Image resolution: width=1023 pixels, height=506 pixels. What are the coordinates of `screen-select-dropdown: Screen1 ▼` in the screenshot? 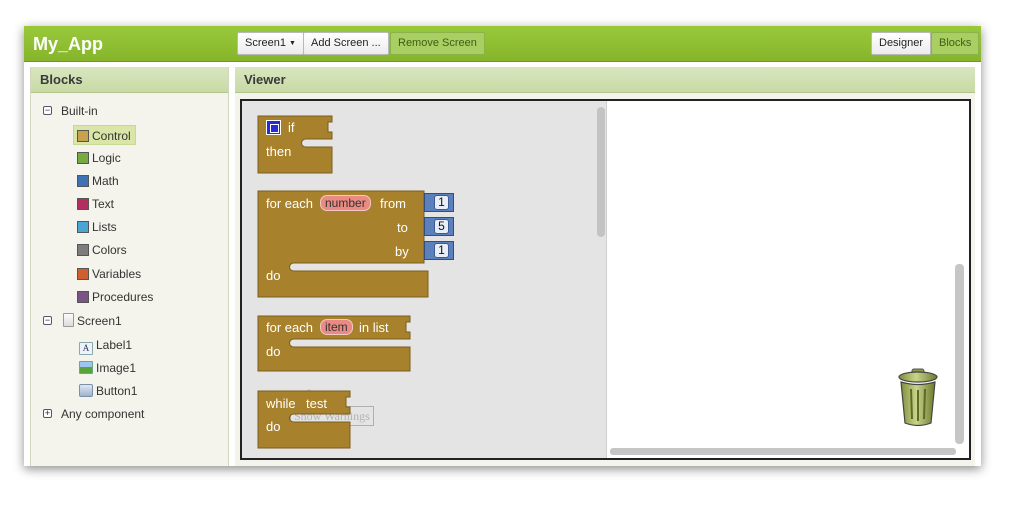 It's located at (270, 43).